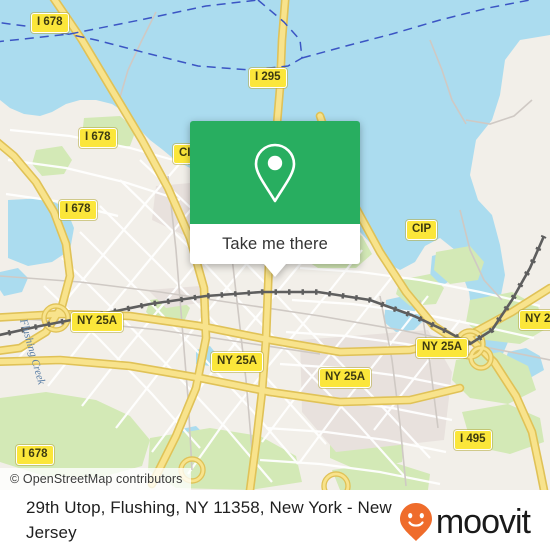 Image resolution: width=550 pixels, height=550 pixels. What do you see at coordinates (268, 78) in the screenshot?
I see `road-shield: I 295` at bounding box center [268, 78].